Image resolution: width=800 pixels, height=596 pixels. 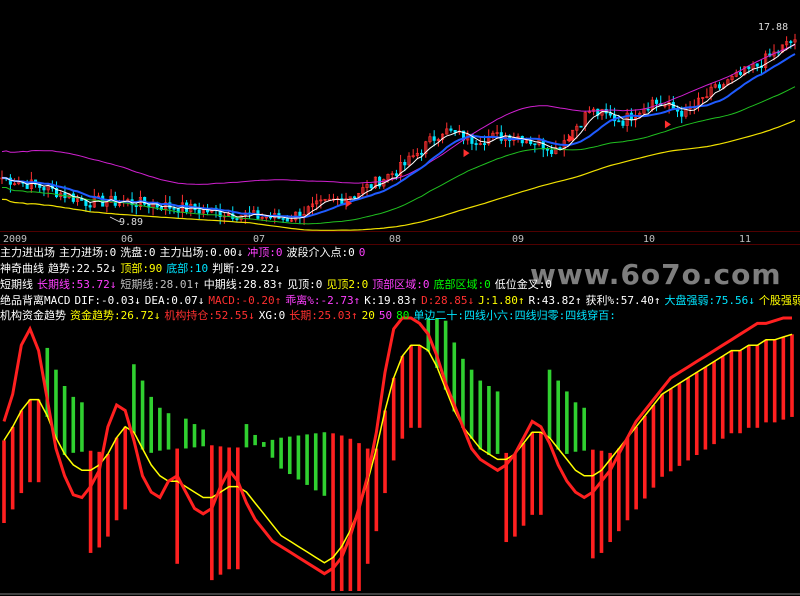 What do you see at coordinates (107, 300) in the screenshot?
I see `info-row-4-item-1: DIF:-0.03↓` at bounding box center [107, 300].